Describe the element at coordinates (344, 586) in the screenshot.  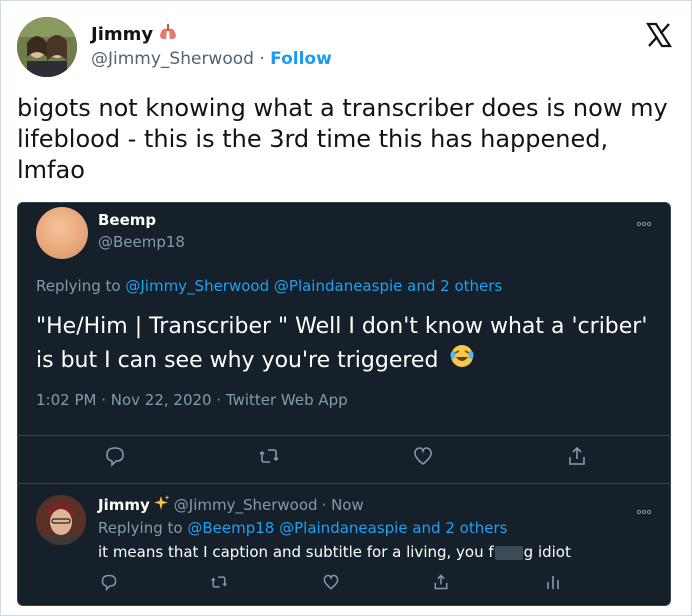
I see `reply-action-bar` at that location.